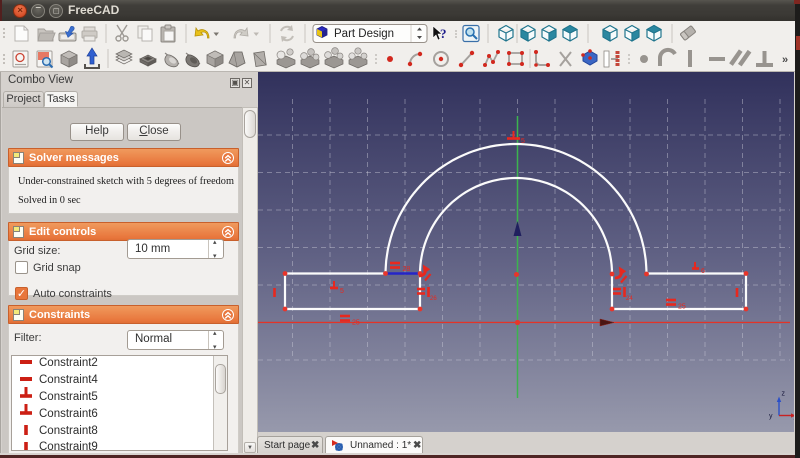 Image resolution: width=800 pixels, height=458 pixels. What do you see at coordinates (68, 445) in the screenshot?
I see `svg-text: Constraint9` at bounding box center [68, 445].